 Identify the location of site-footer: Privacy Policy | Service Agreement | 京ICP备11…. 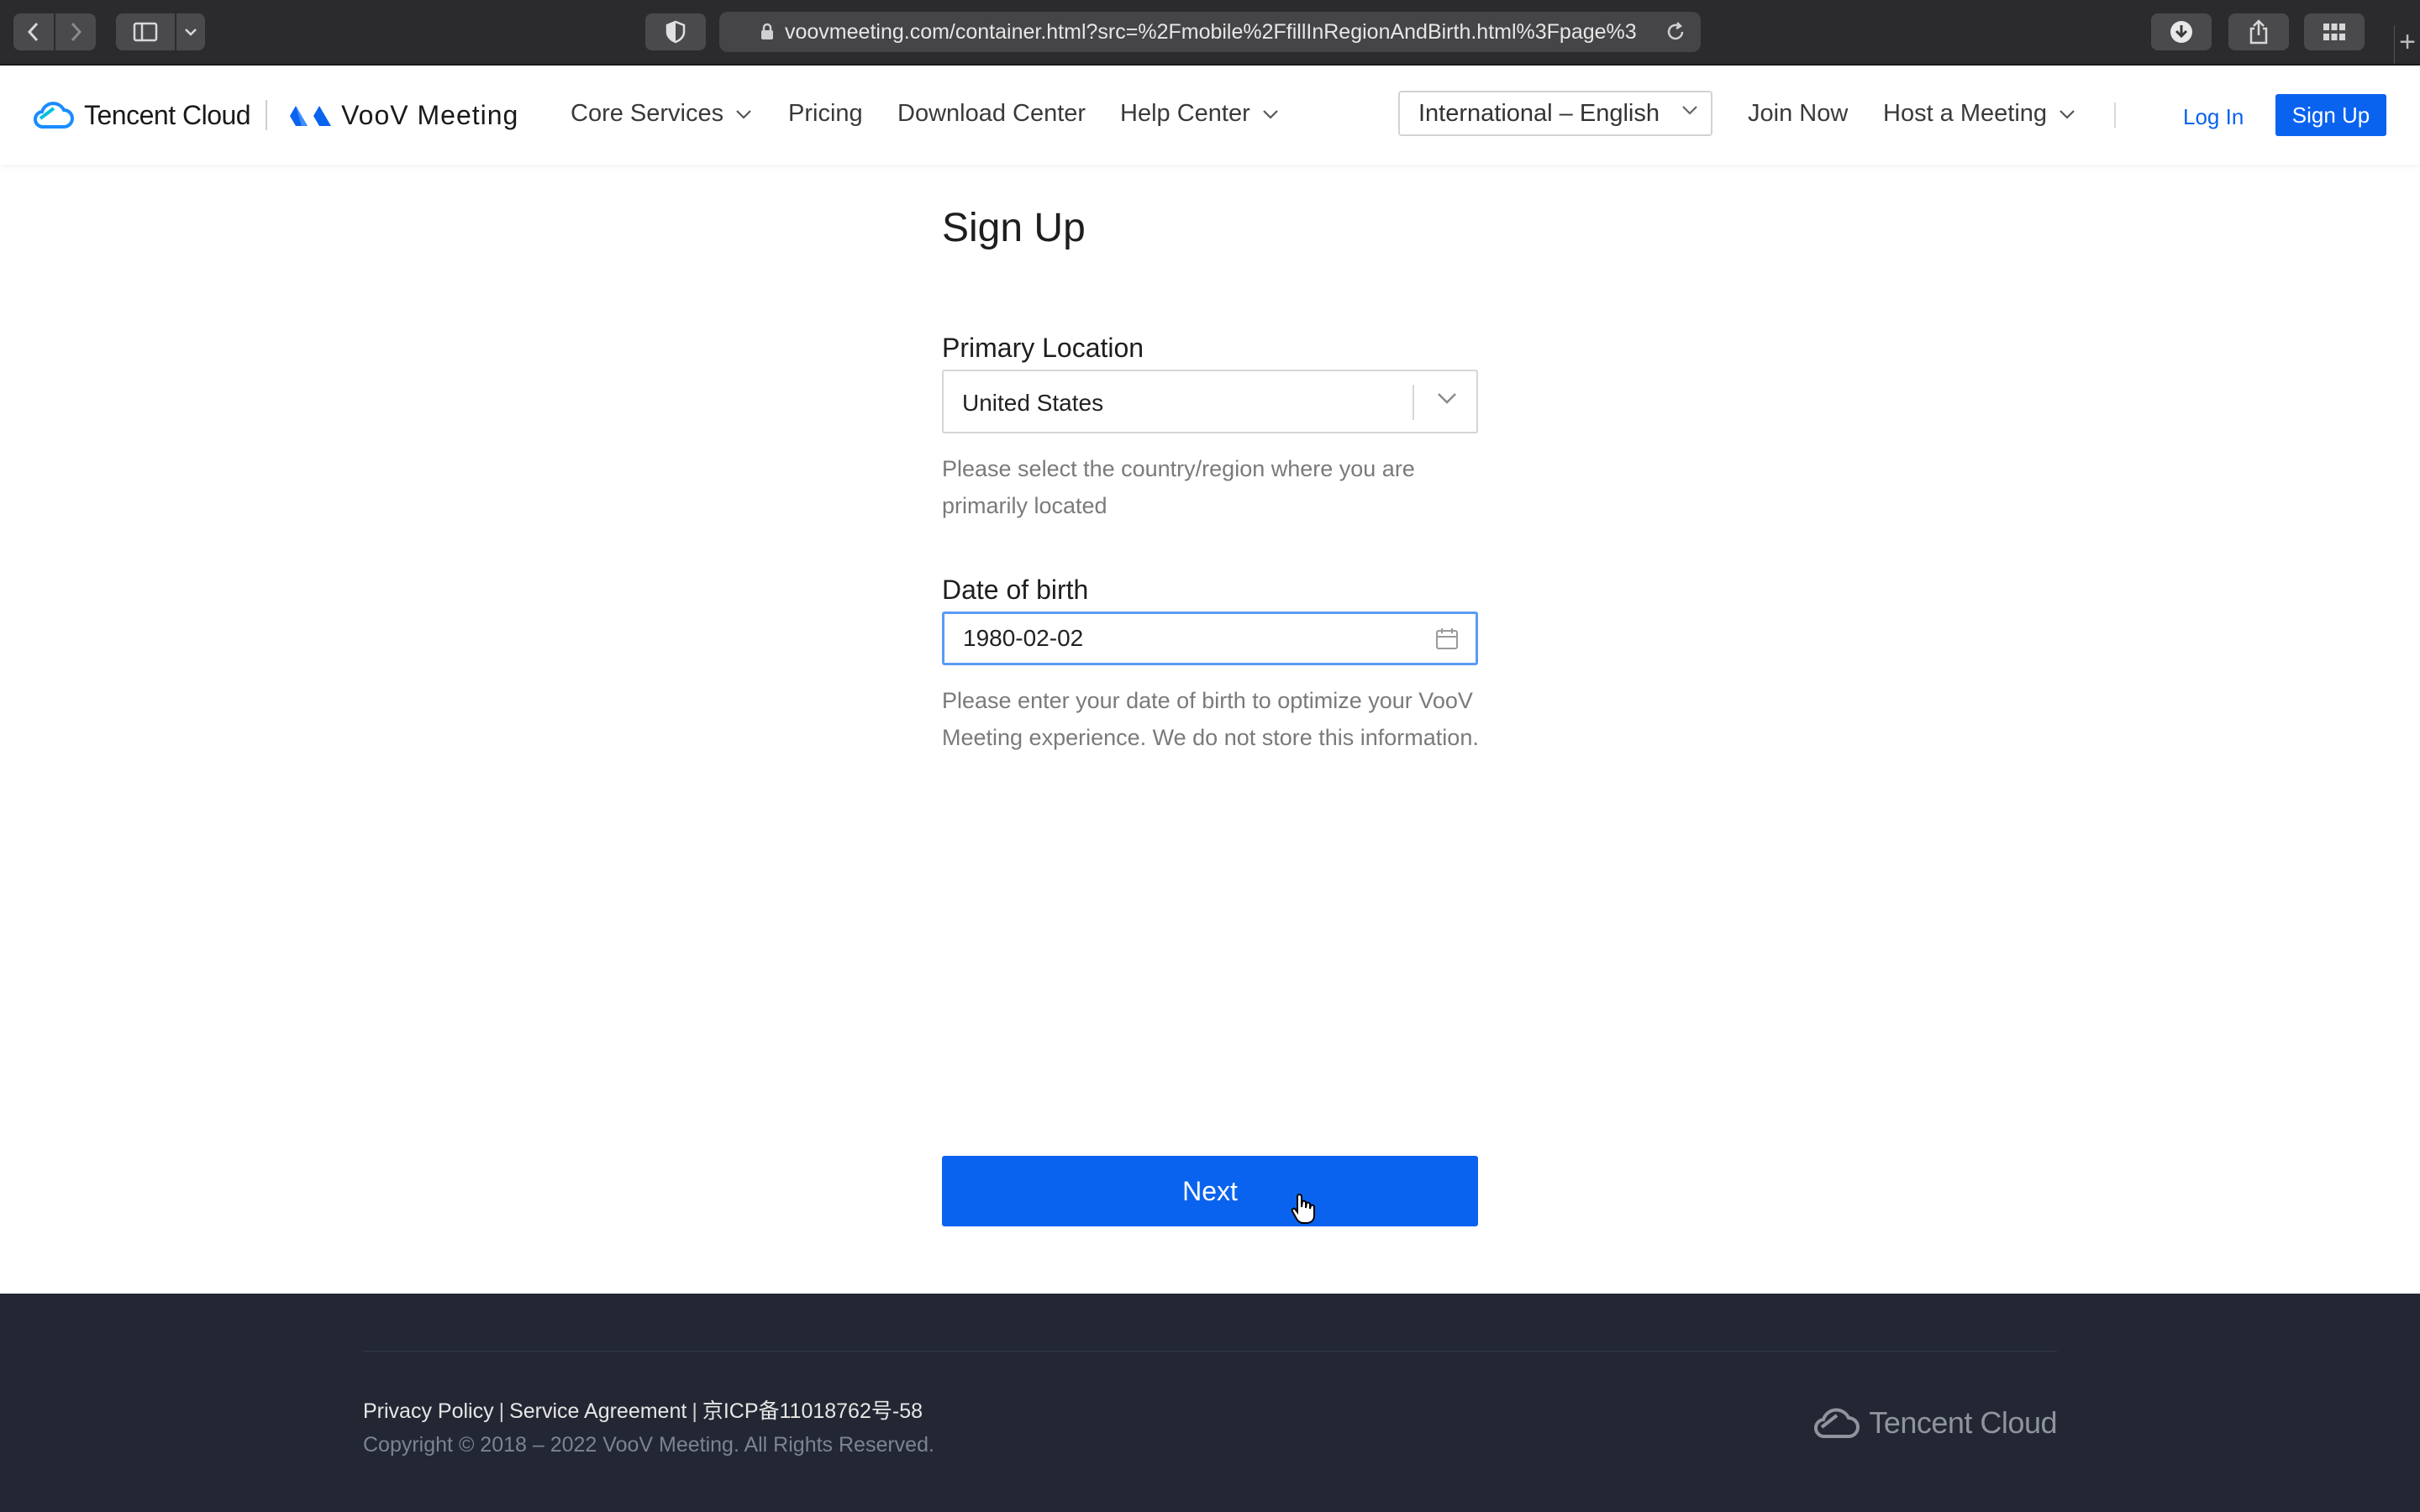
(1210, 1403).